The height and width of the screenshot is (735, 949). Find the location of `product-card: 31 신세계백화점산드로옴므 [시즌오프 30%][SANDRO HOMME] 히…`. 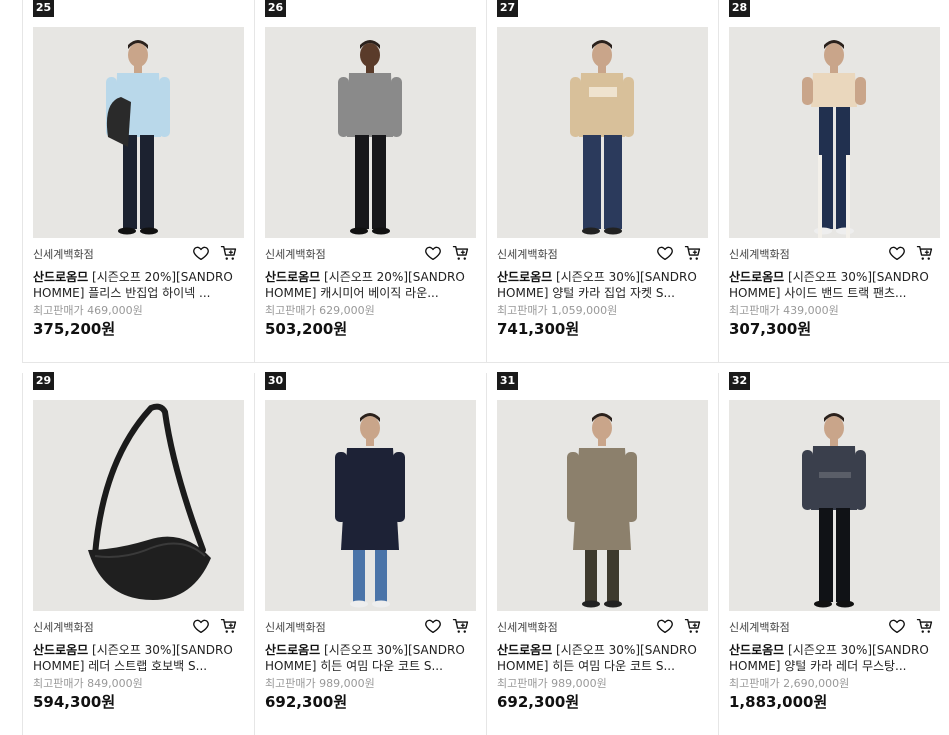

product-card: 31 신세계백화점산드로옴므 [시즌오프 30%][SANDRO HOMME] 히… is located at coordinates (602, 553).